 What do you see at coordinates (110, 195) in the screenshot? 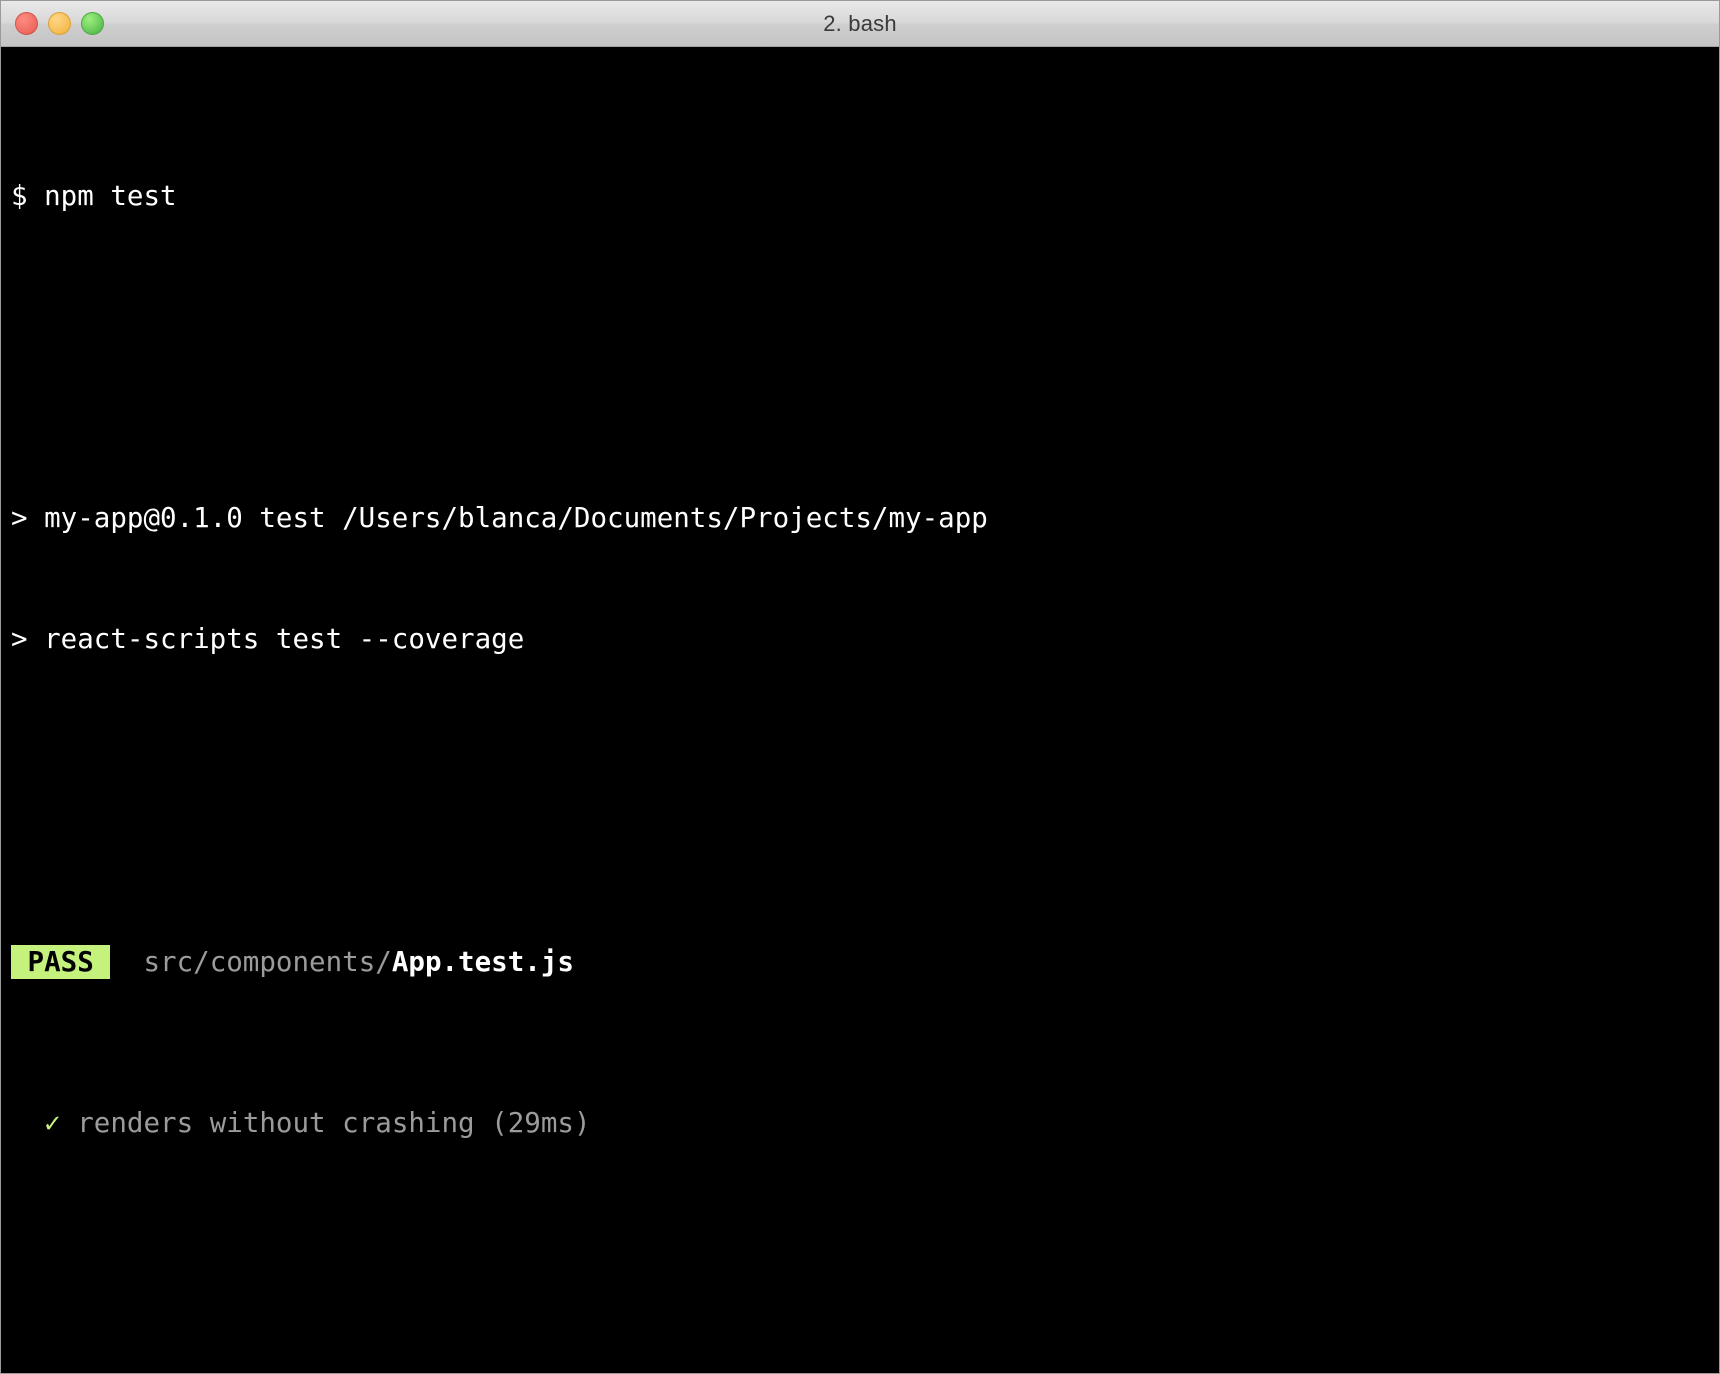
I see `command-text: npm test` at bounding box center [110, 195].